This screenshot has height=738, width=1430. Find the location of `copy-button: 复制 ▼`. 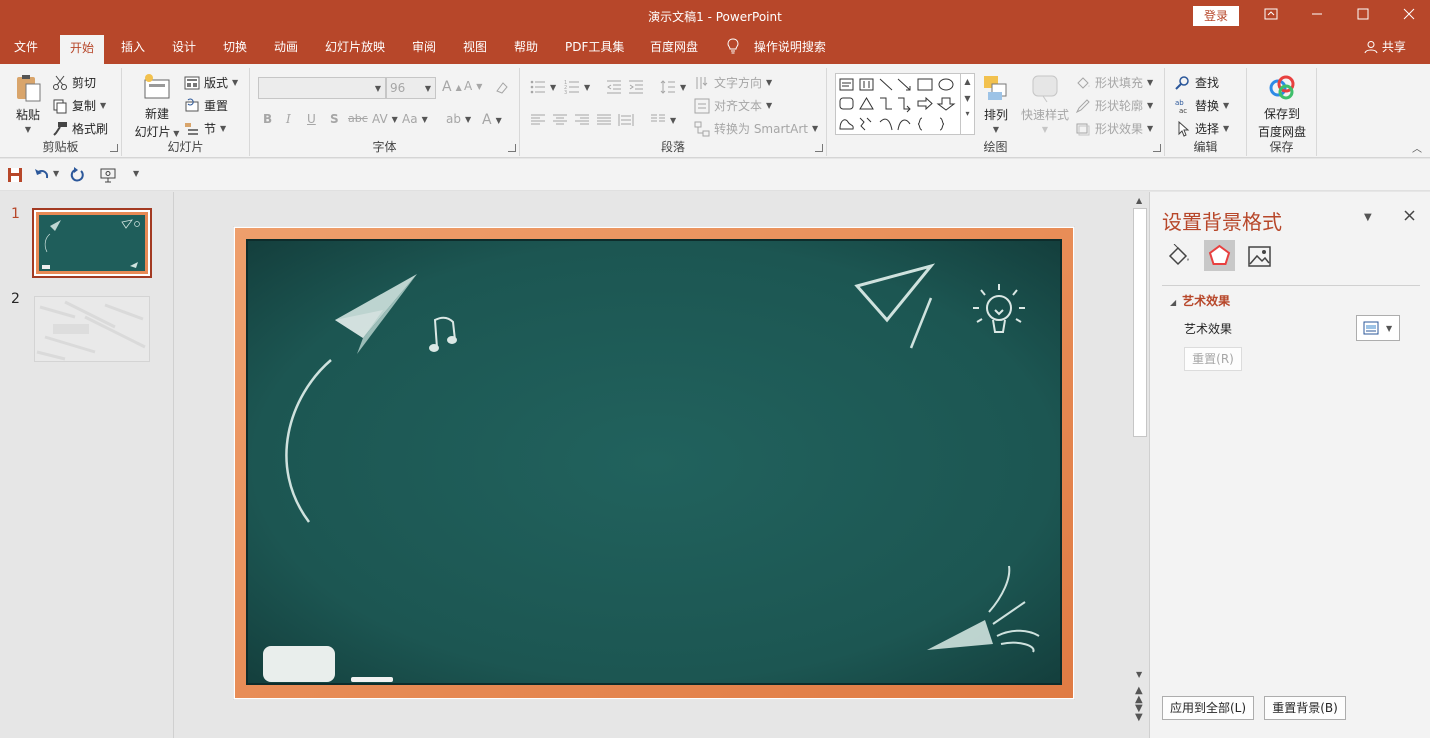

copy-button: 复制 ▼ is located at coordinates (79, 105).